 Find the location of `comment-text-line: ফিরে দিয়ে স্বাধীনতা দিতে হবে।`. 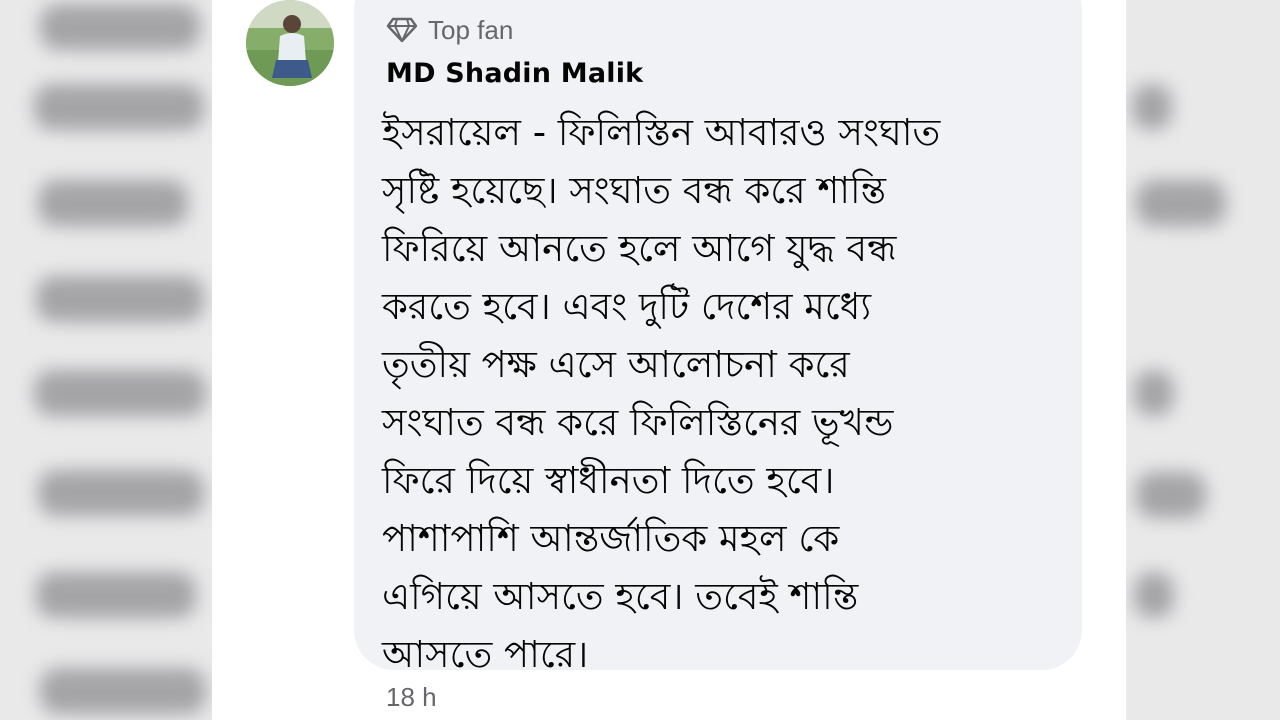

comment-text-line: ফিরে দিয়ে স্বাধীনতা দিতে হবে। is located at coordinates (608, 480).